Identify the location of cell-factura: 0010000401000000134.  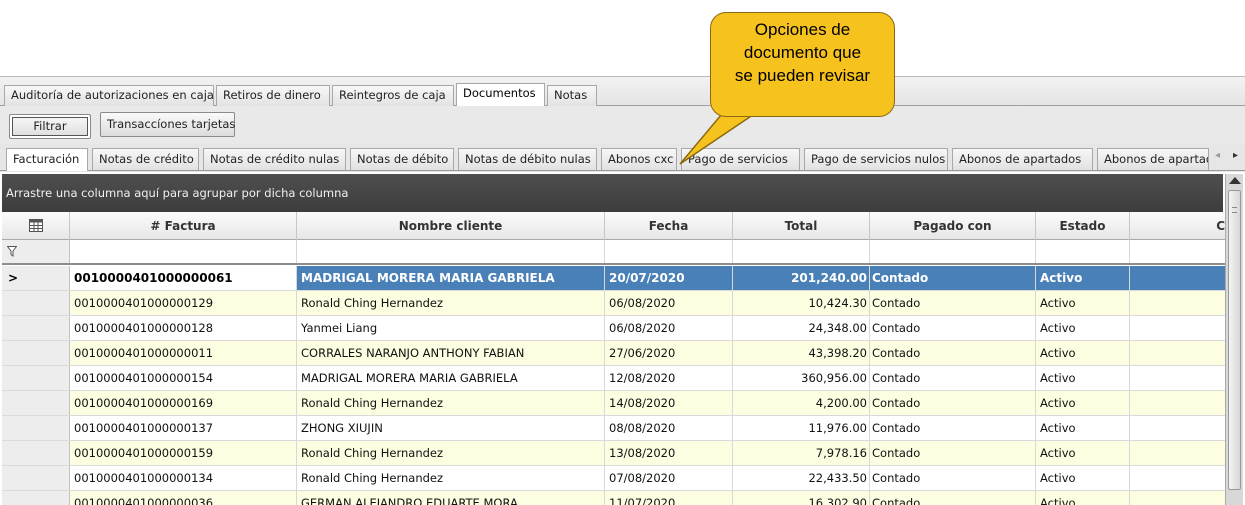
(183, 478).